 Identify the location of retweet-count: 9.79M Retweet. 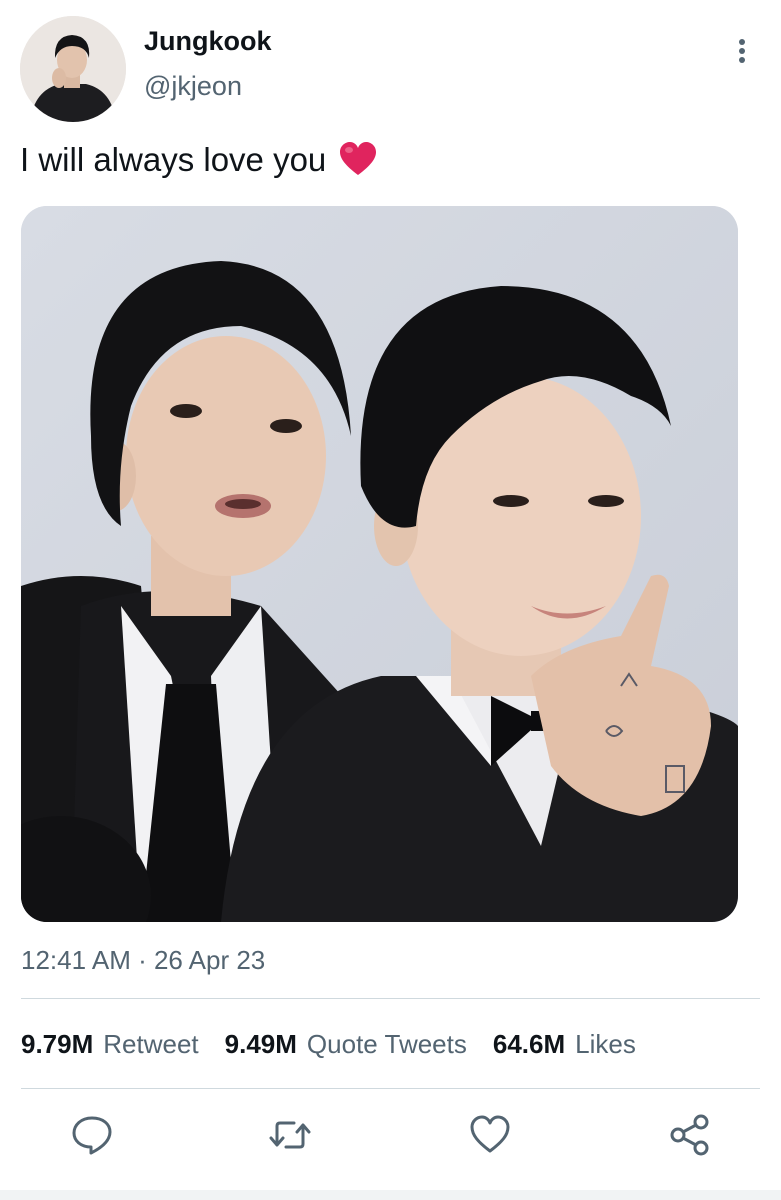
(110, 1044).